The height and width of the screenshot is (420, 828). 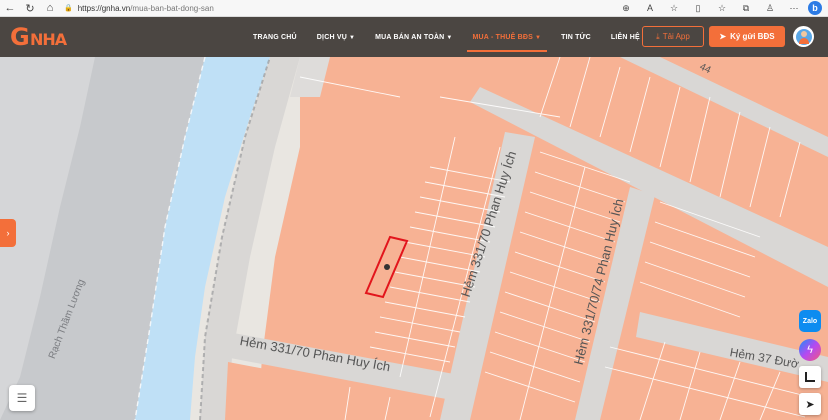 I want to click on zalo-icon: Zalo, so click(x=810, y=321).